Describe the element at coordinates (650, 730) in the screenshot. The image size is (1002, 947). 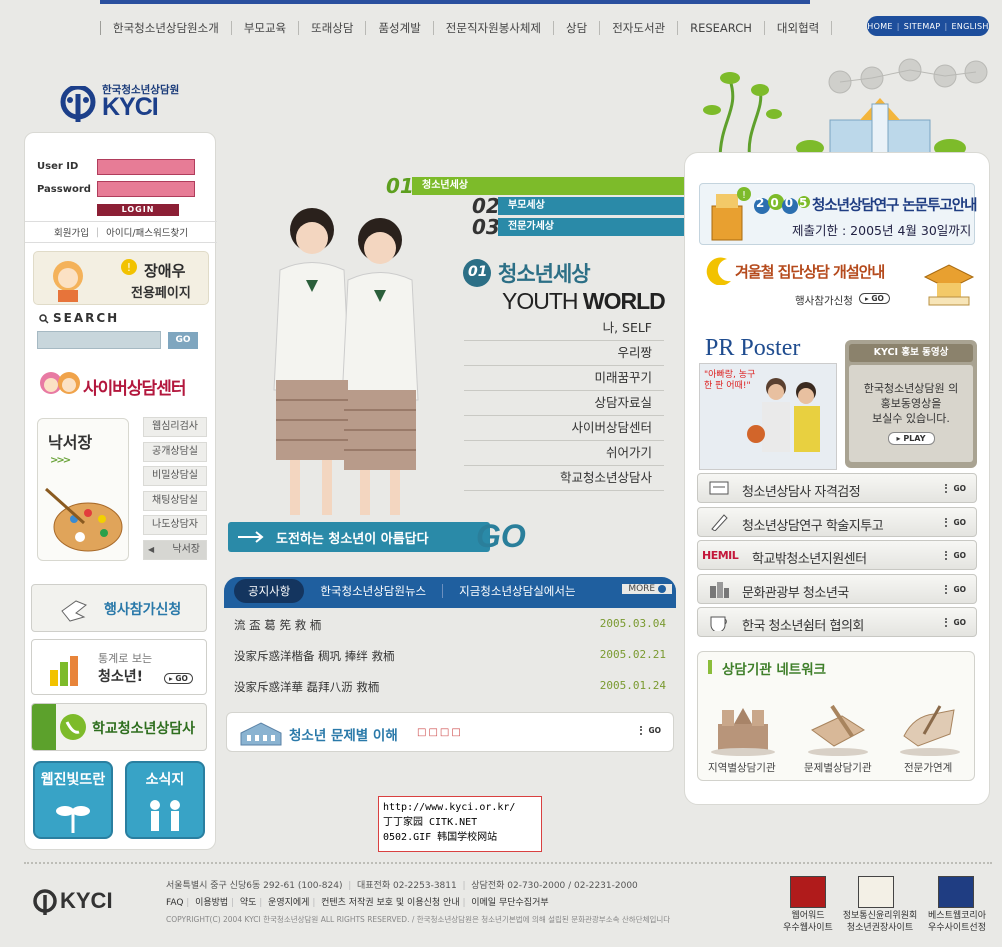
I see `problem-go-button: GO` at that location.